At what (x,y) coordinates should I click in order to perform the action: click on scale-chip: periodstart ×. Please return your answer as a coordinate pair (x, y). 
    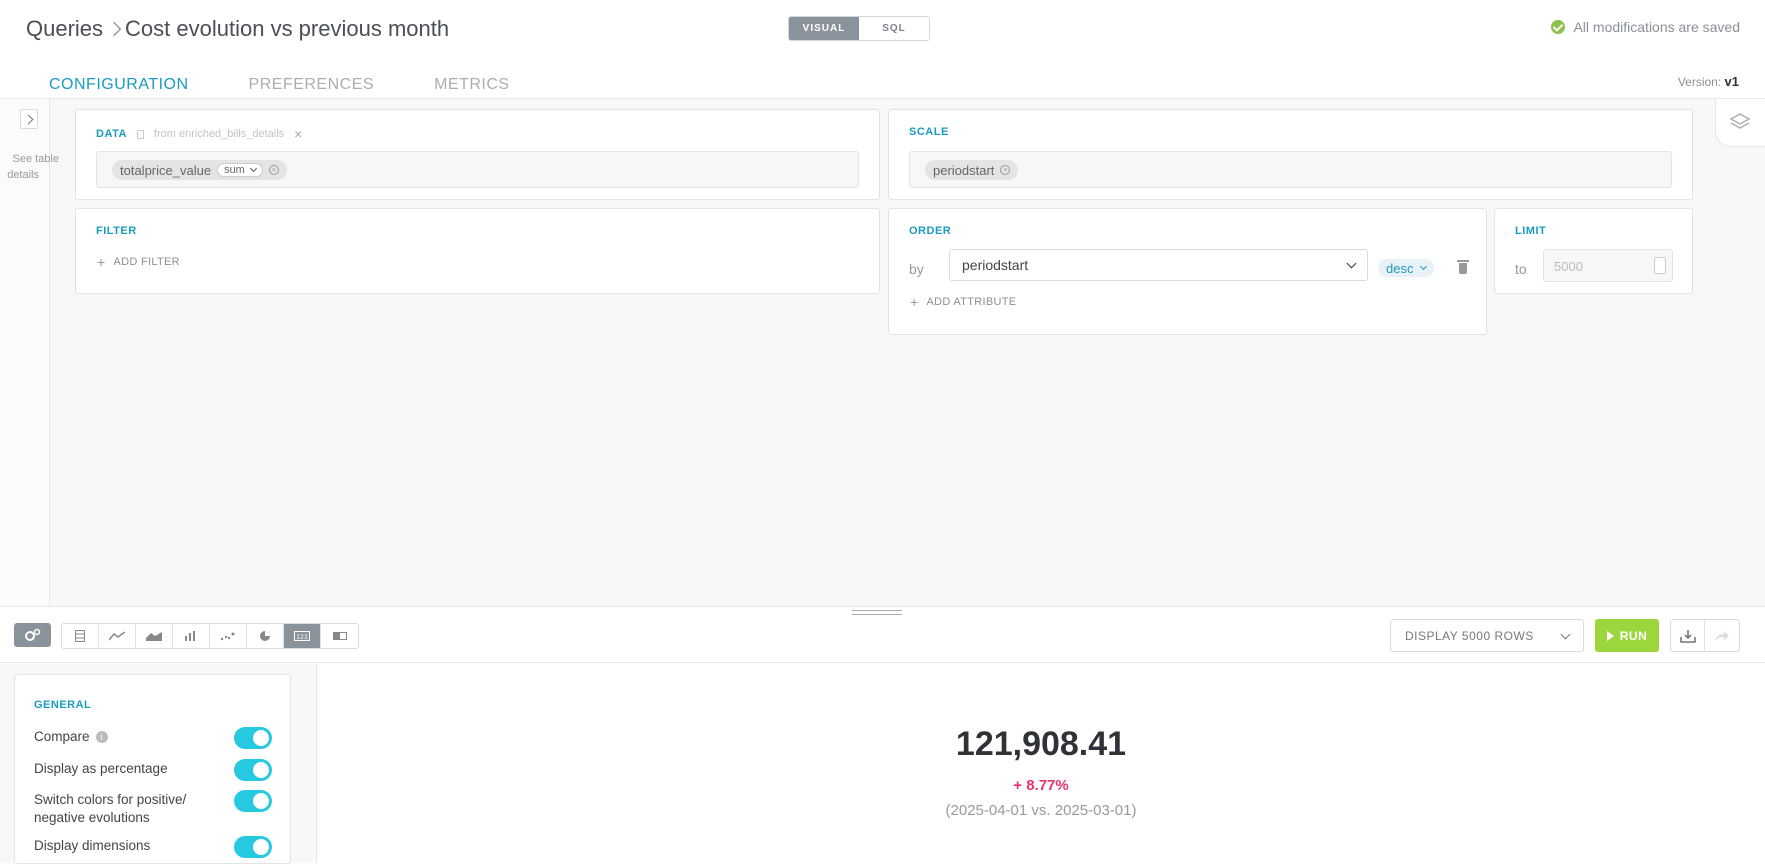
    Looking at the image, I should click on (972, 170).